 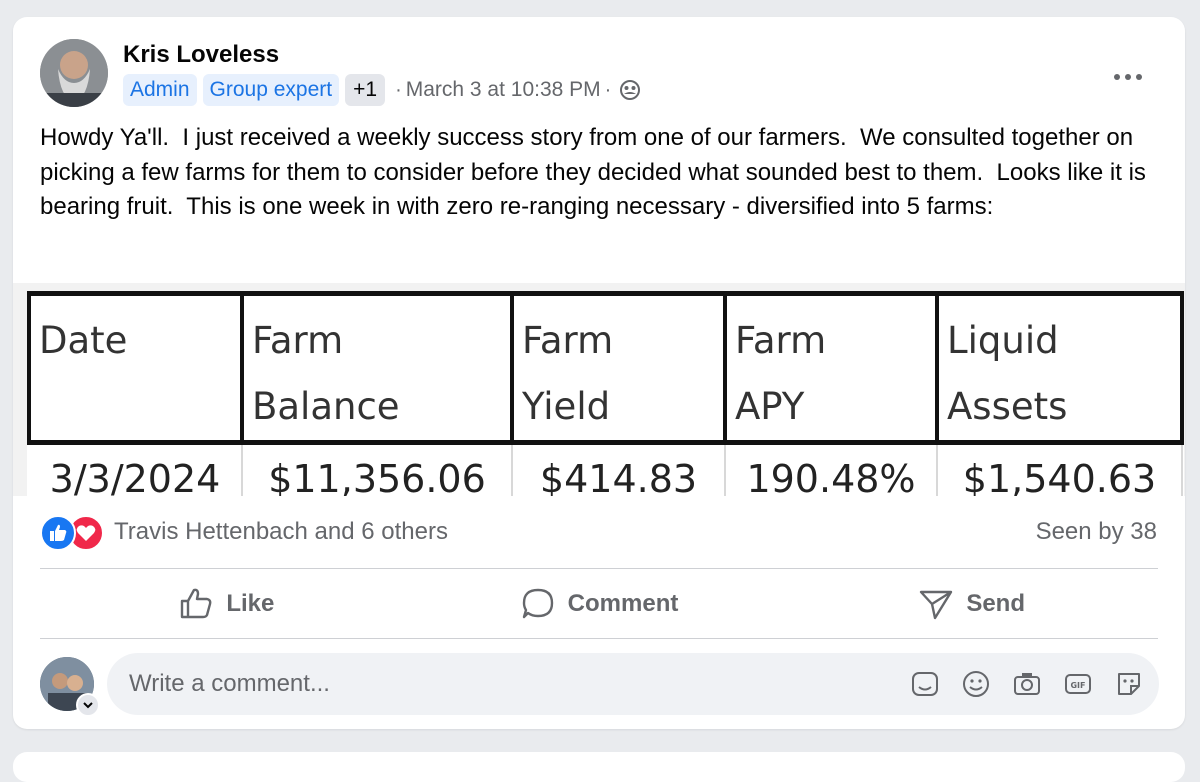 What do you see at coordinates (537, 603) in the screenshot?
I see `comment-bubble-icon` at bounding box center [537, 603].